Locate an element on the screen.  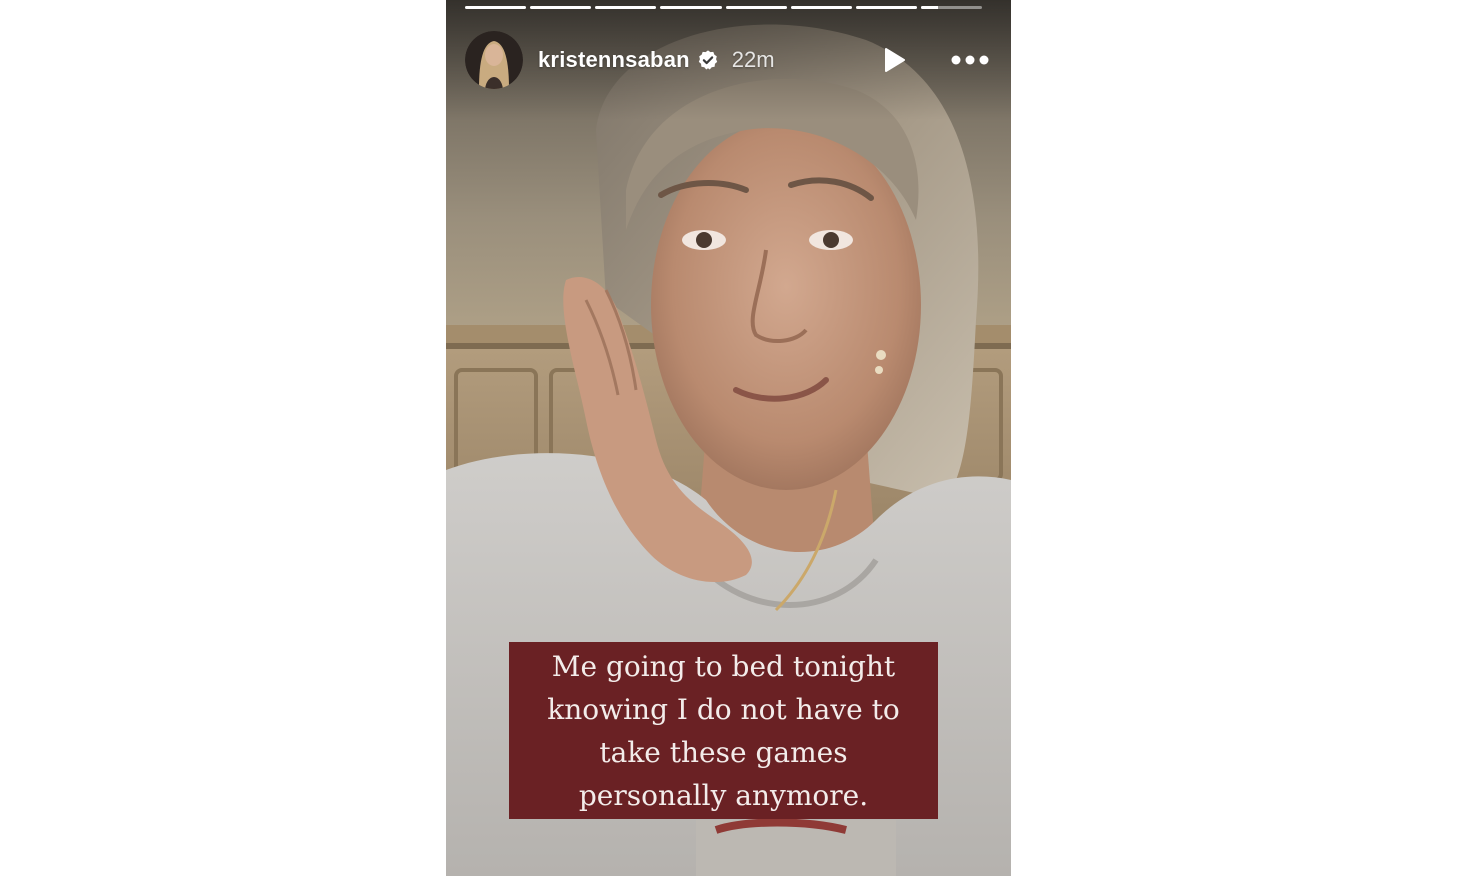
play-icon is located at coordinates (894, 60).